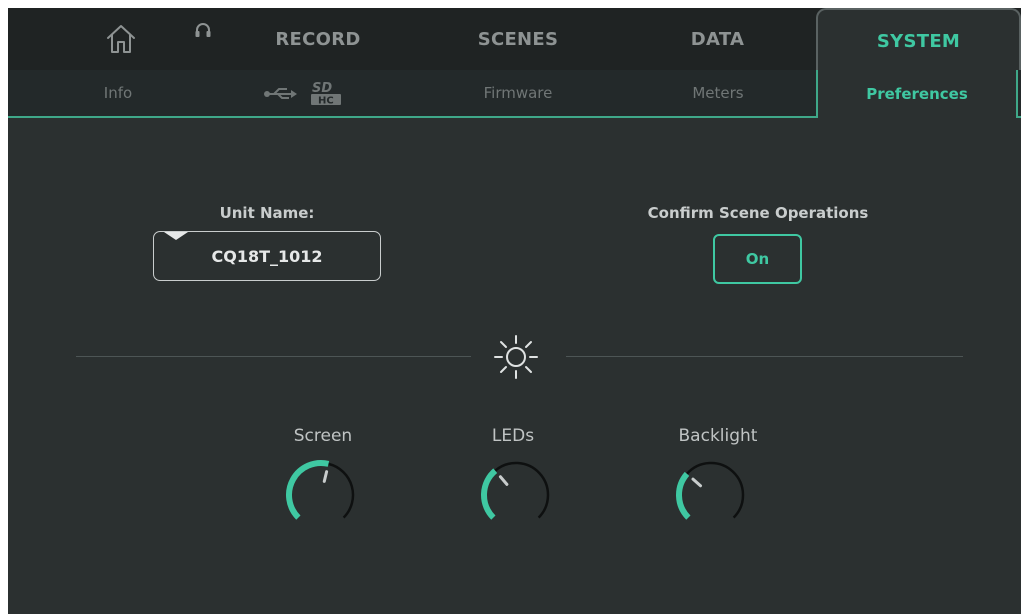 Image resolution: width=1021 pixels, height=614 pixels. Describe the element at coordinates (522, 490) in the screenshot. I see `leds-knob-track` at that location.